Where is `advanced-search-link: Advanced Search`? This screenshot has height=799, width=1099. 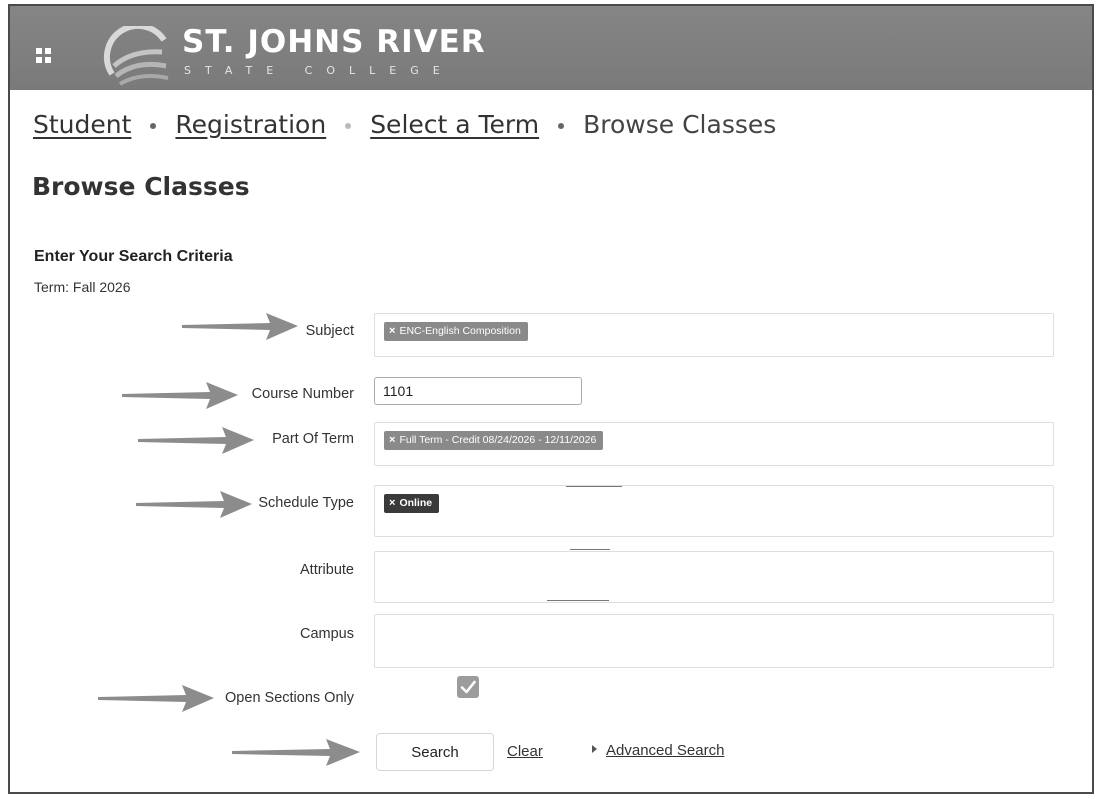
advanced-search-link: Advanced Search is located at coordinates (658, 750).